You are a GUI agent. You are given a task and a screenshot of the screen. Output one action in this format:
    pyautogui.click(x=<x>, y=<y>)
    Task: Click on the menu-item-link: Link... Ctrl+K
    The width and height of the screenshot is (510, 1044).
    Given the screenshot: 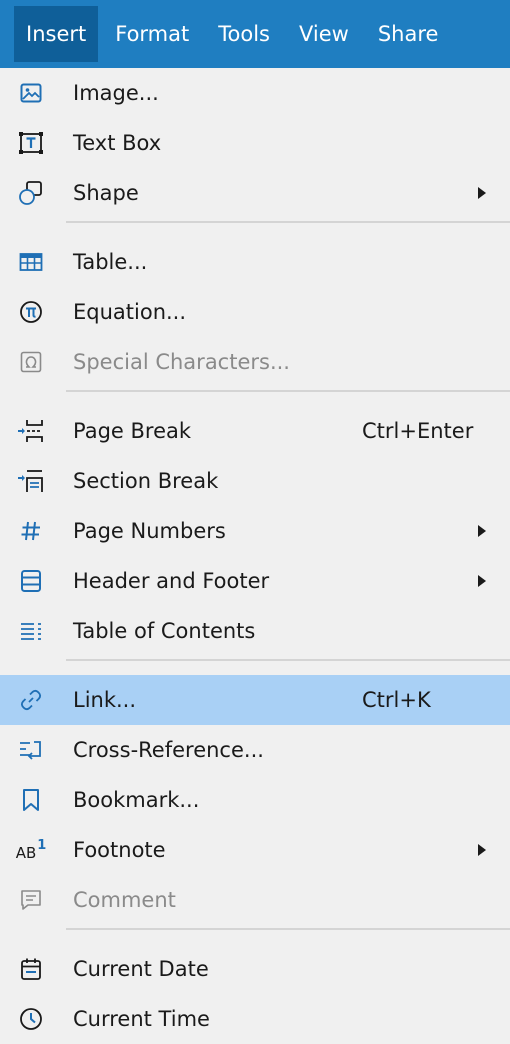 What is the action you would take?
    pyautogui.click(x=255, y=700)
    